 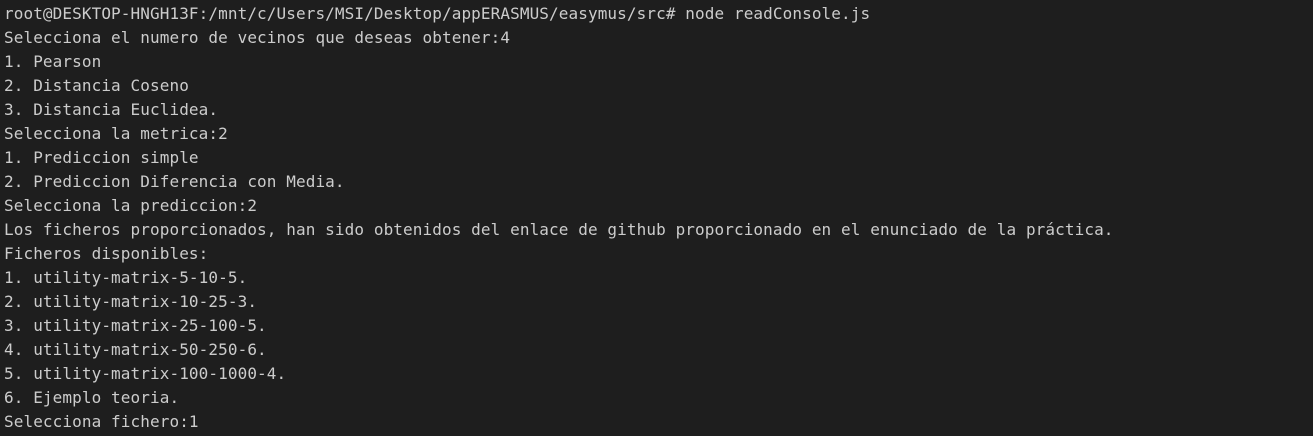 What do you see at coordinates (131, 301) in the screenshot?
I see `output-line: 2. utility-matrix-10-25-3.` at bounding box center [131, 301].